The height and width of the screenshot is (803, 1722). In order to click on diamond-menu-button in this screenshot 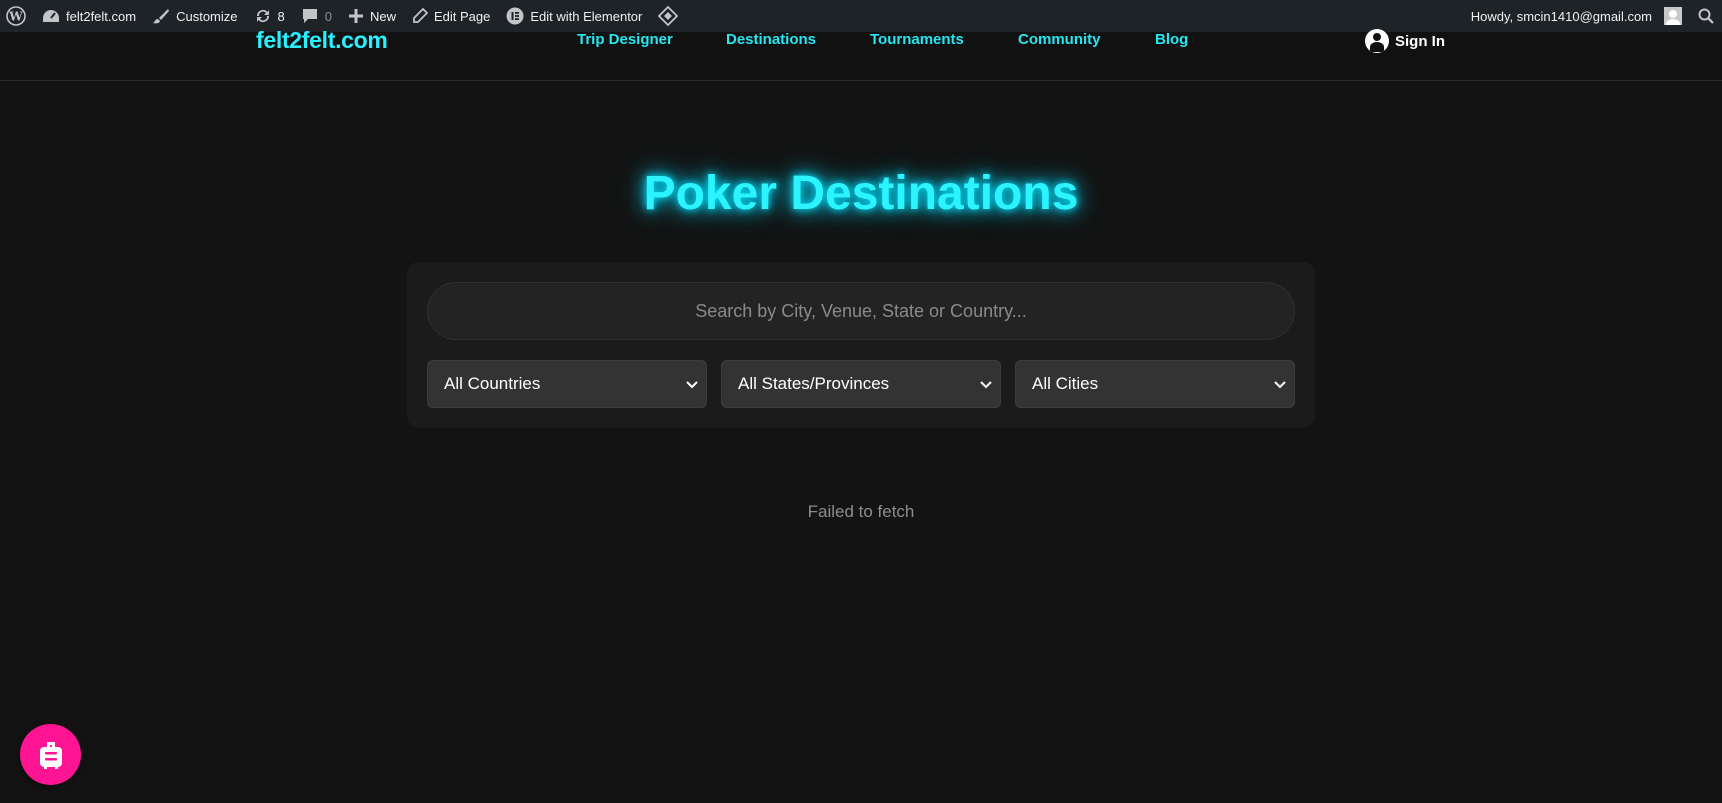, I will do `click(668, 16)`.